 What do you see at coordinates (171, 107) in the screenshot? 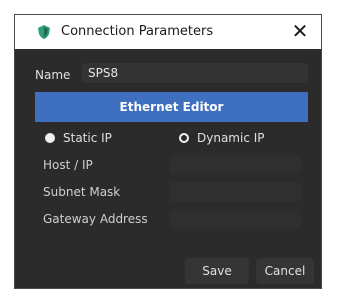
I see `ethernet-editor-button: Ethernet Editor` at bounding box center [171, 107].